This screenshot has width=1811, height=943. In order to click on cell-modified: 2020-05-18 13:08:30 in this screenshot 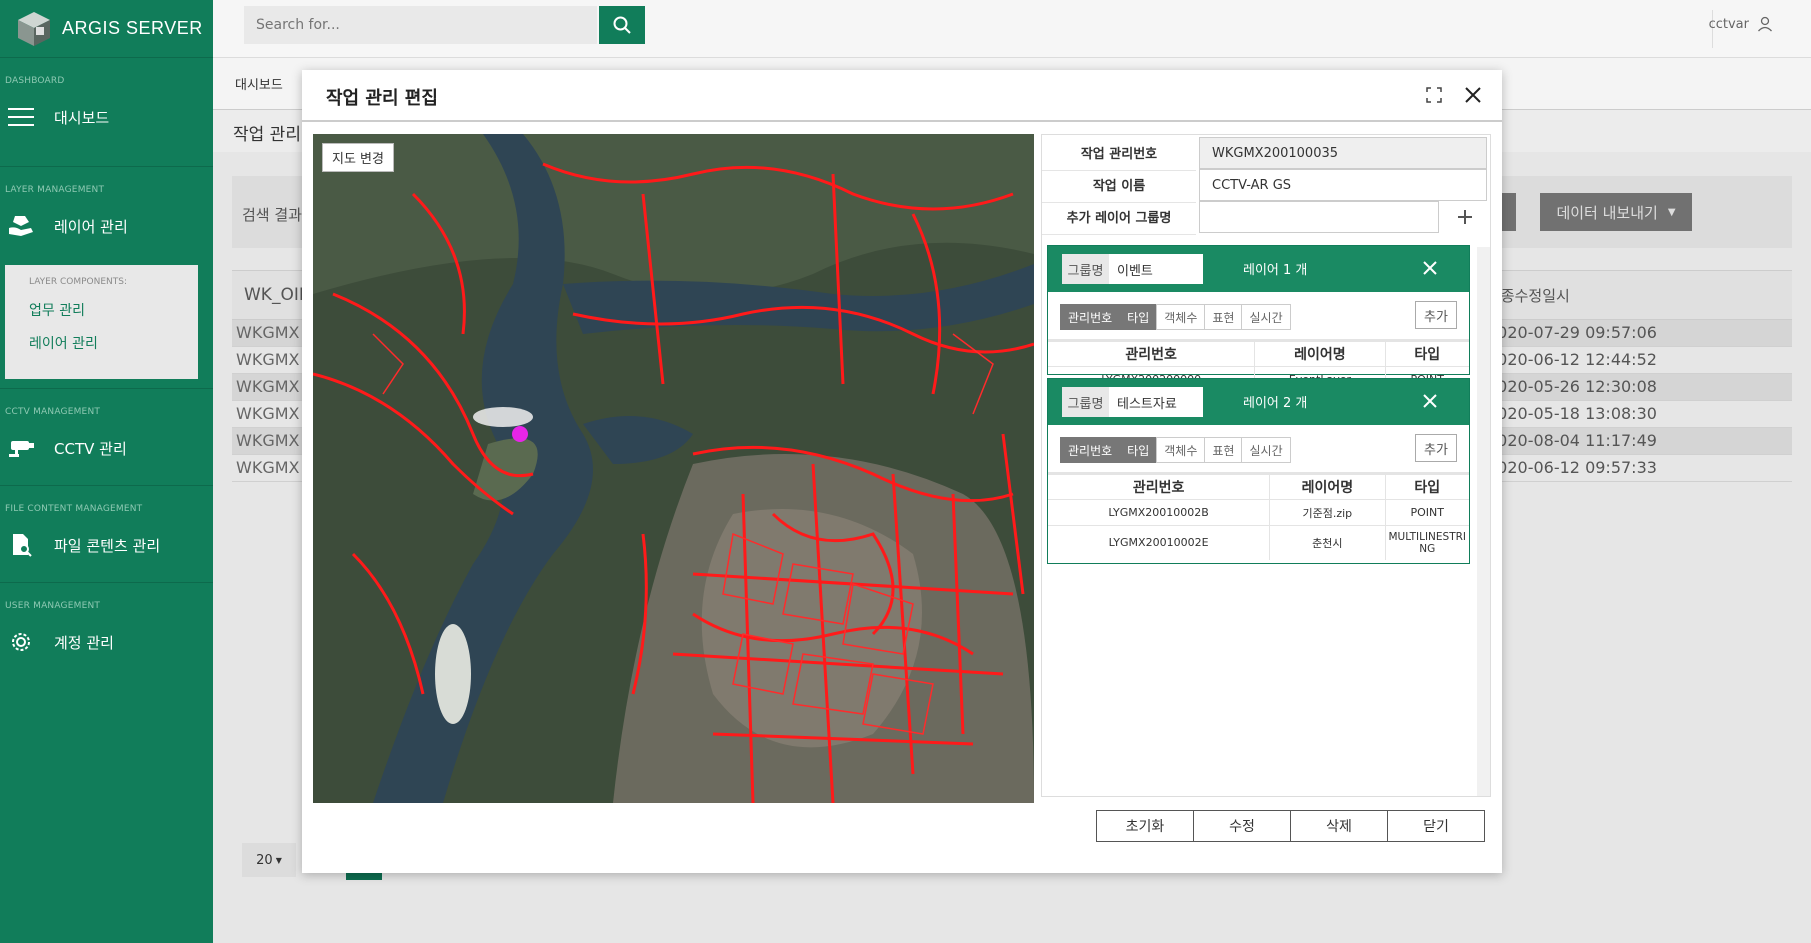, I will do `click(1572, 413)`.